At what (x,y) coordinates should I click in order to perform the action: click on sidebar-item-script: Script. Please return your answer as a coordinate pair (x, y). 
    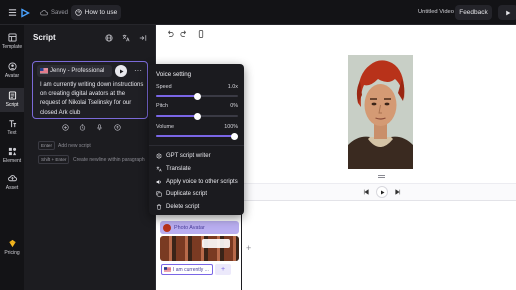
    Looking at the image, I should click on (12, 100).